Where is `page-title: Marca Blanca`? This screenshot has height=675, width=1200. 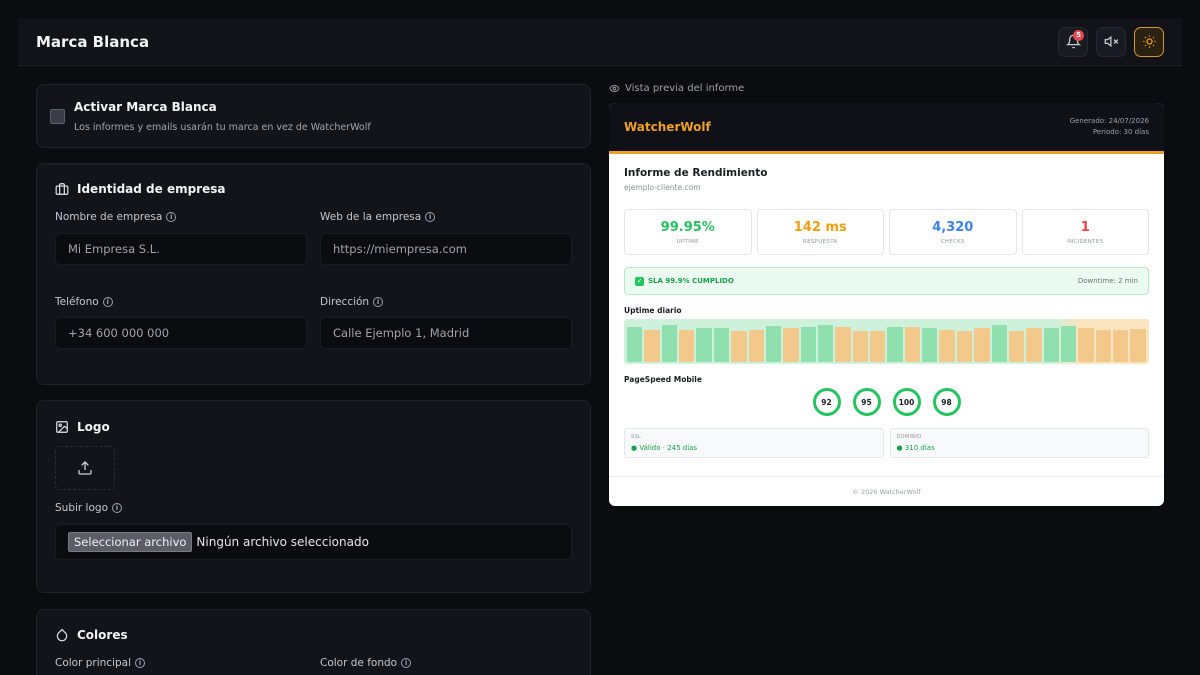
page-title: Marca Blanca is located at coordinates (93, 41).